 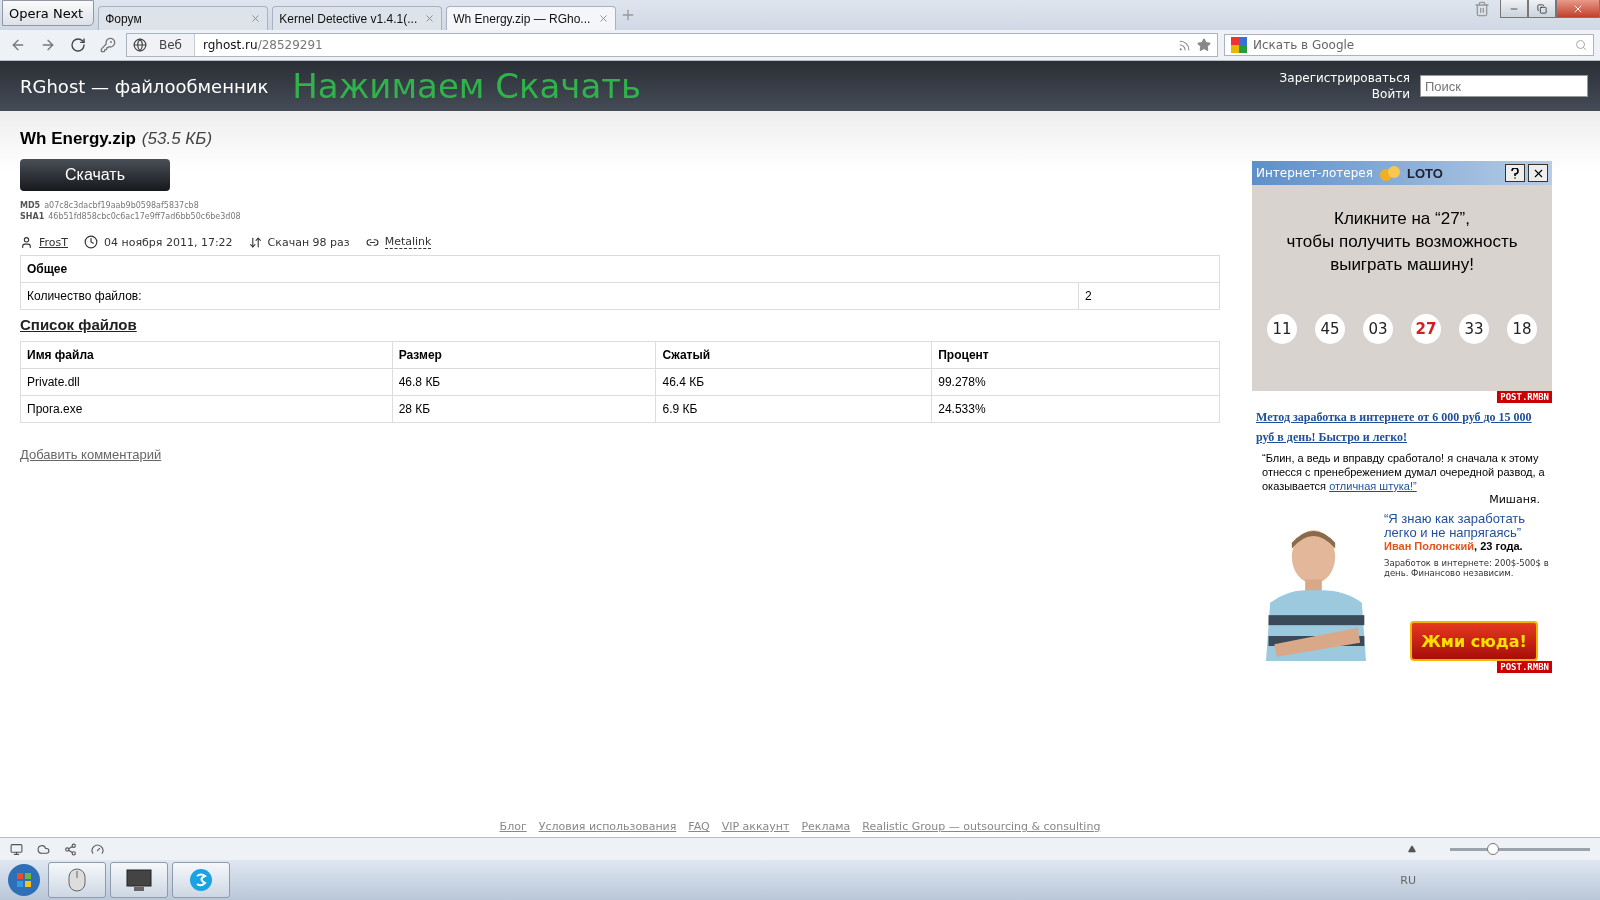 I want to click on footer-link: Условия использования, so click(x=607, y=826).